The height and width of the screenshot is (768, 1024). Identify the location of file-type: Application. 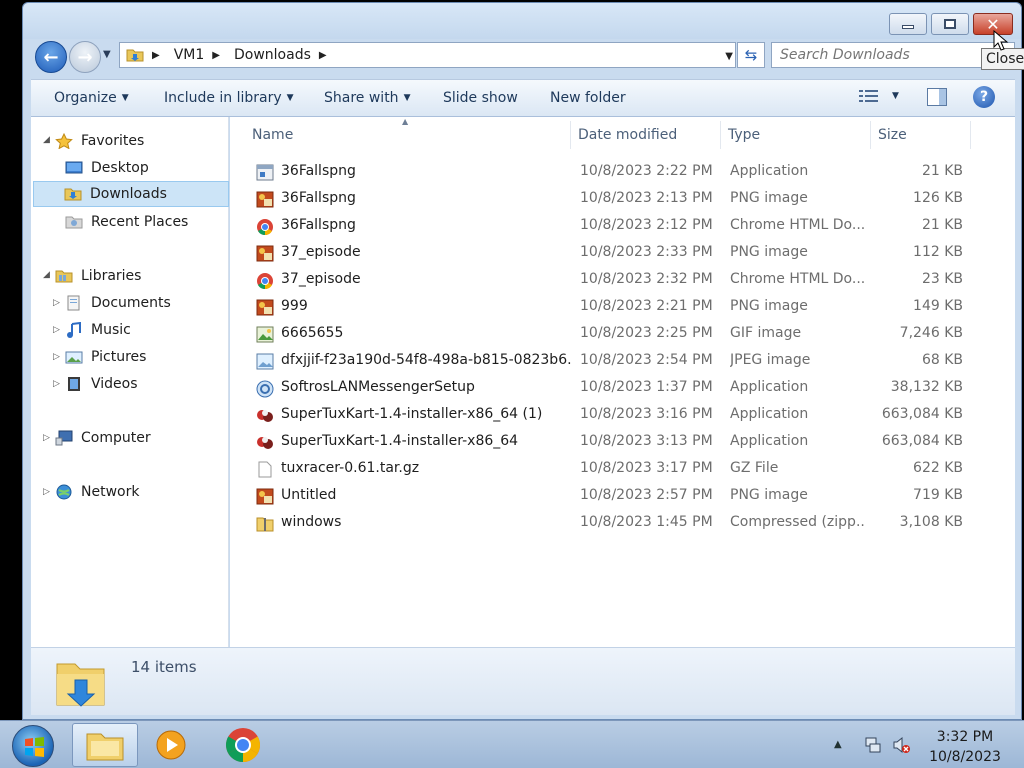
(769, 387).